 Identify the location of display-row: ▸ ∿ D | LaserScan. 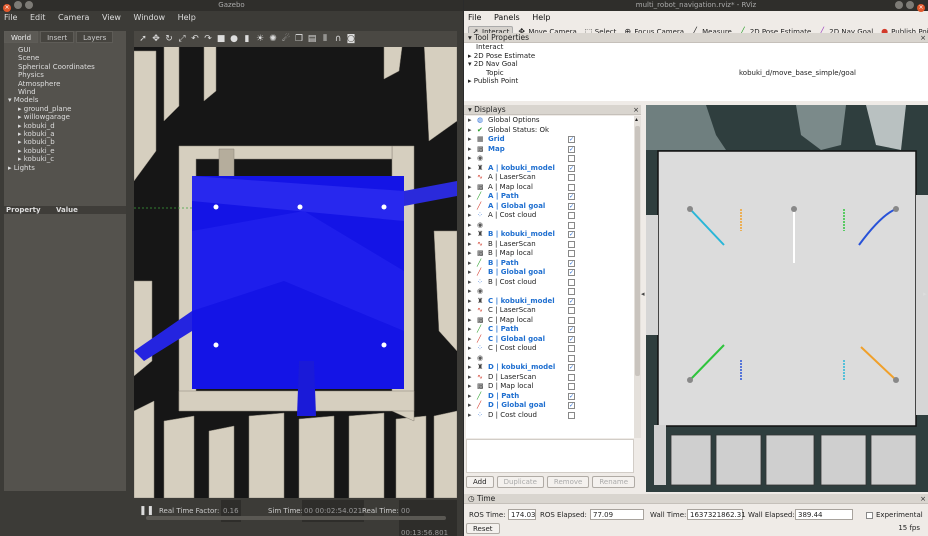
(550, 378).